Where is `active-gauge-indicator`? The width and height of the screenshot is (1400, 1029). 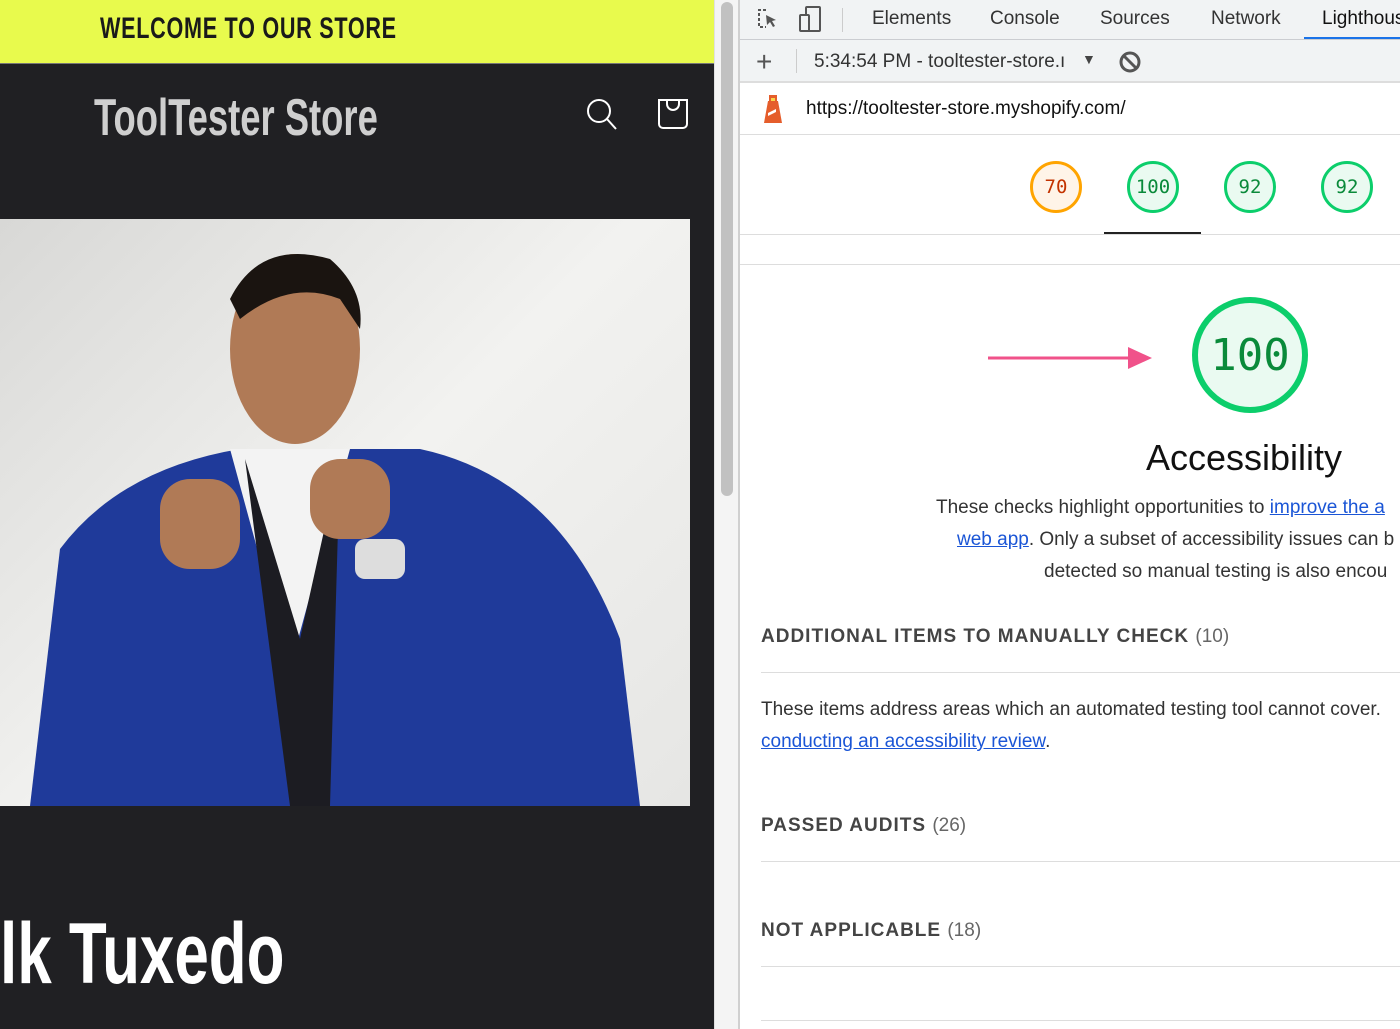 active-gauge-indicator is located at coordinates (1152, 233).